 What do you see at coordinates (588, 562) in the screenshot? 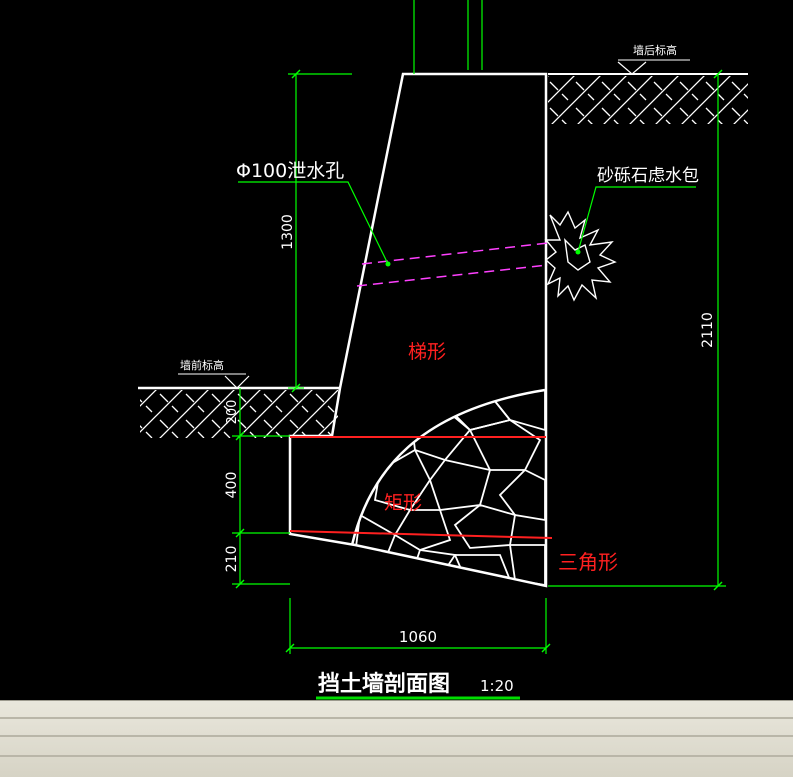
I see `label-triangle: 三角形` at bounding box center [588, 562].